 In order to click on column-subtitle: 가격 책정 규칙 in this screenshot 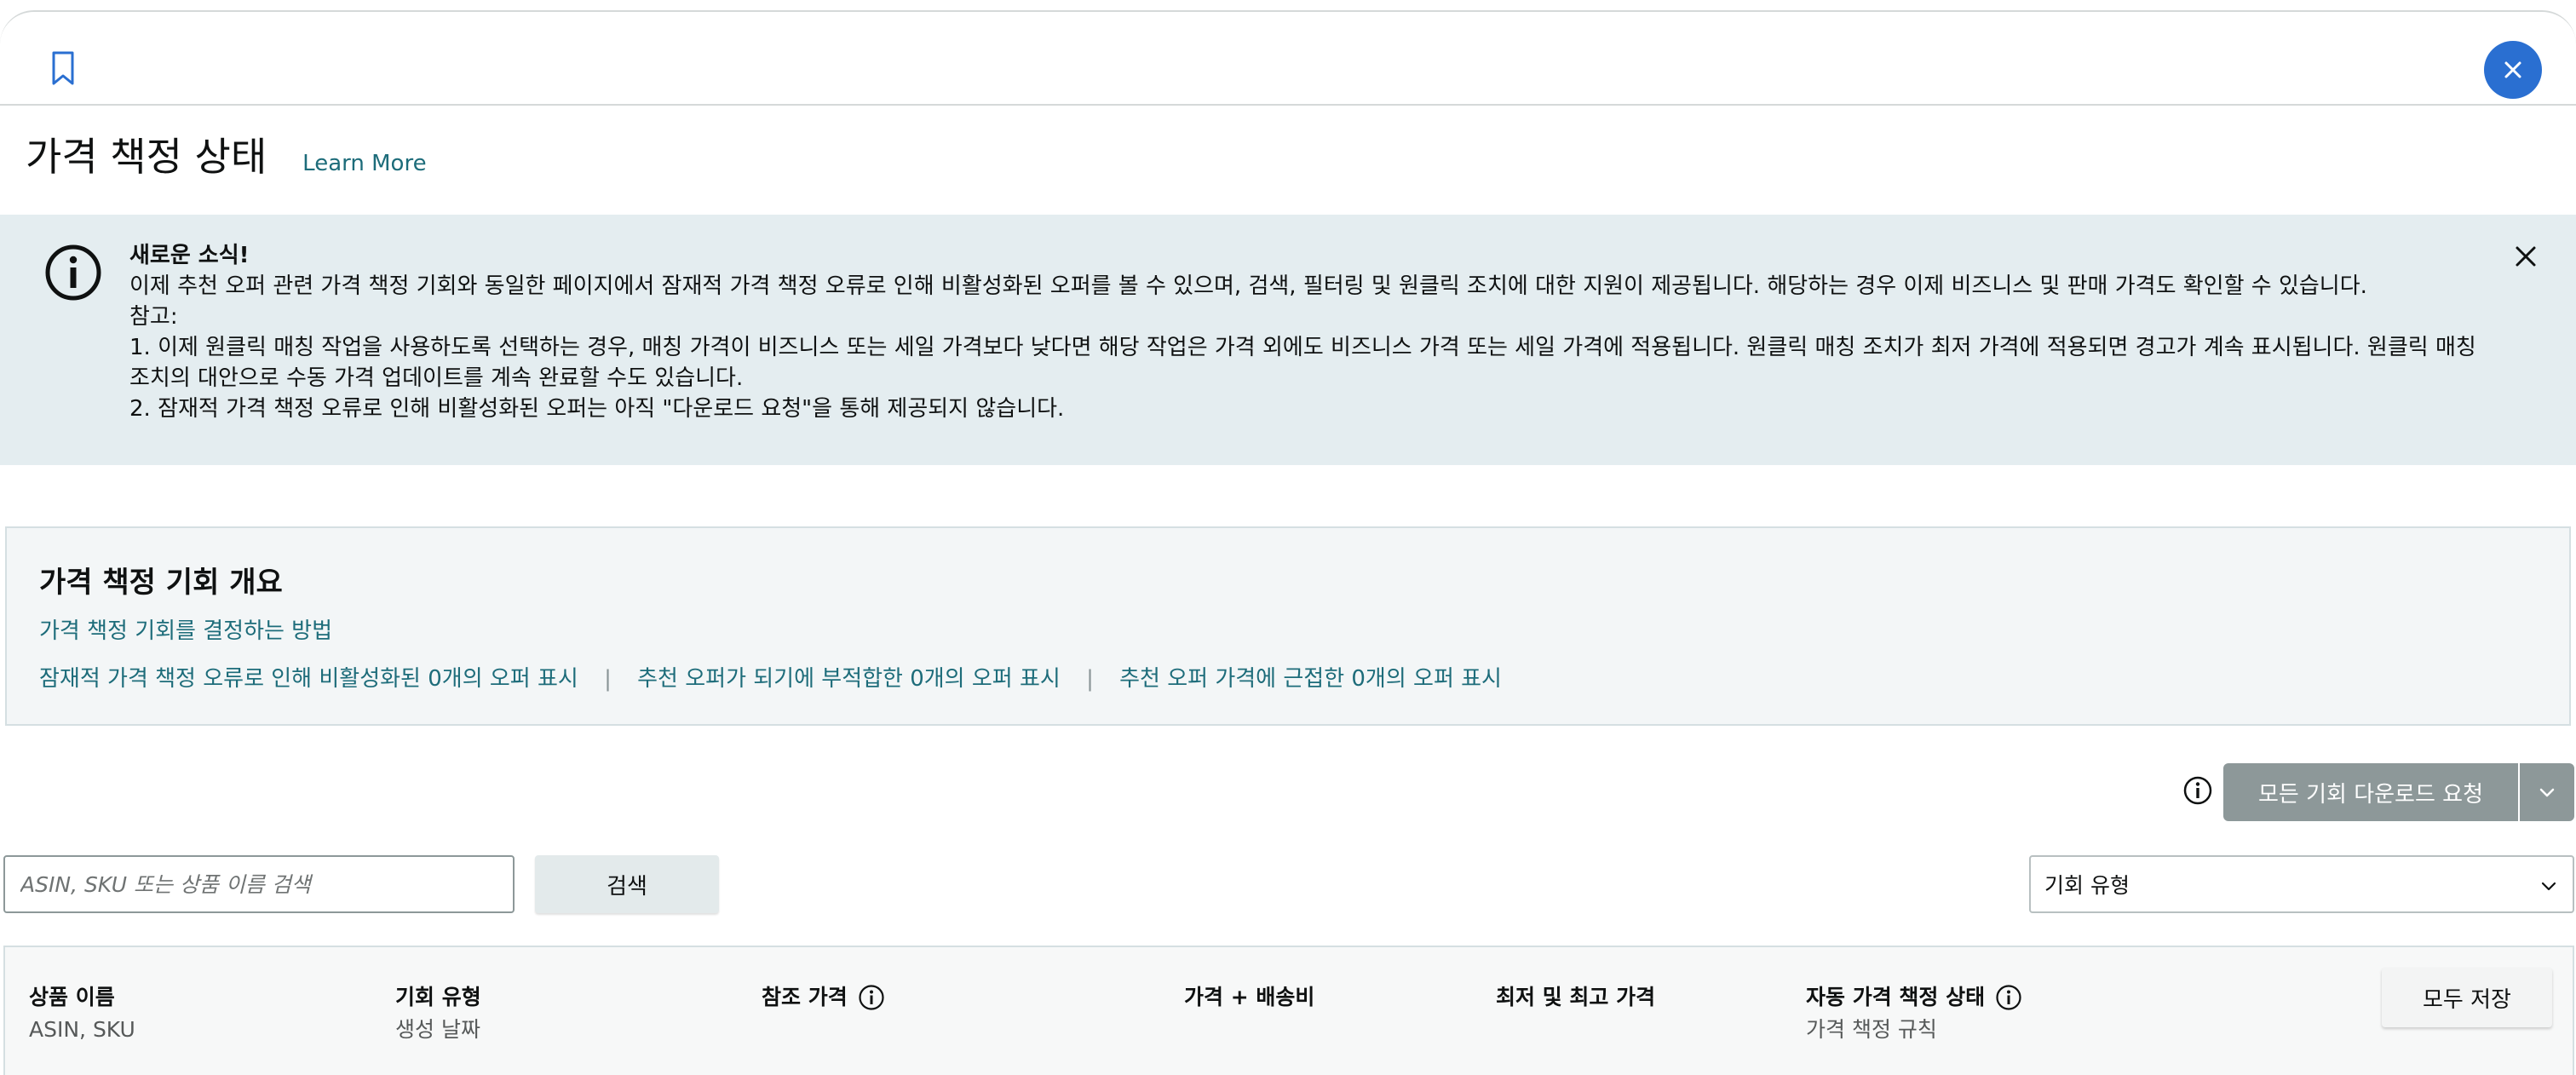, I will do `click(1872, 1029)`.